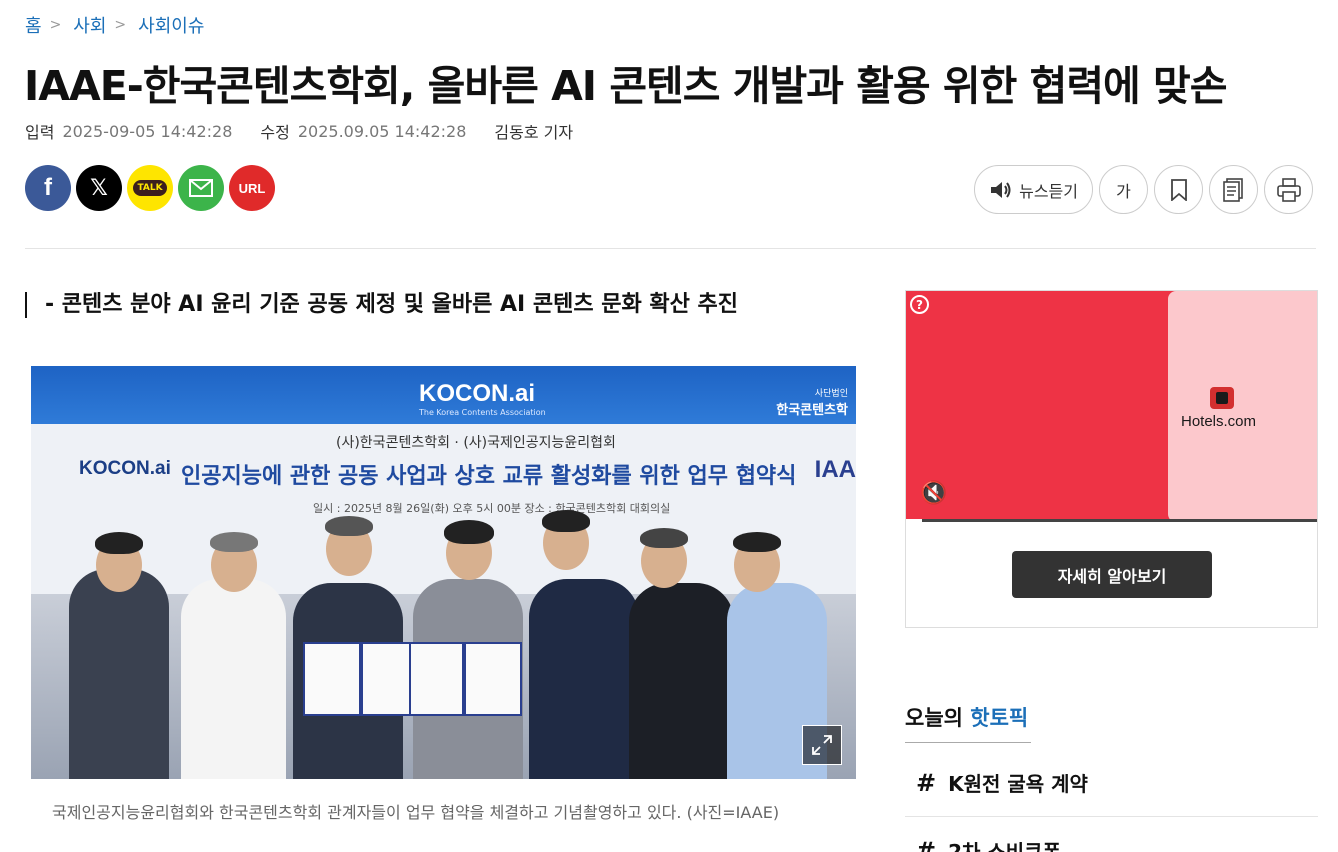 The width and height of the screenshot is (1338, 852). Describe the element at coordinates (670, 248) in the screenshot. I see `header-divider` at that location.